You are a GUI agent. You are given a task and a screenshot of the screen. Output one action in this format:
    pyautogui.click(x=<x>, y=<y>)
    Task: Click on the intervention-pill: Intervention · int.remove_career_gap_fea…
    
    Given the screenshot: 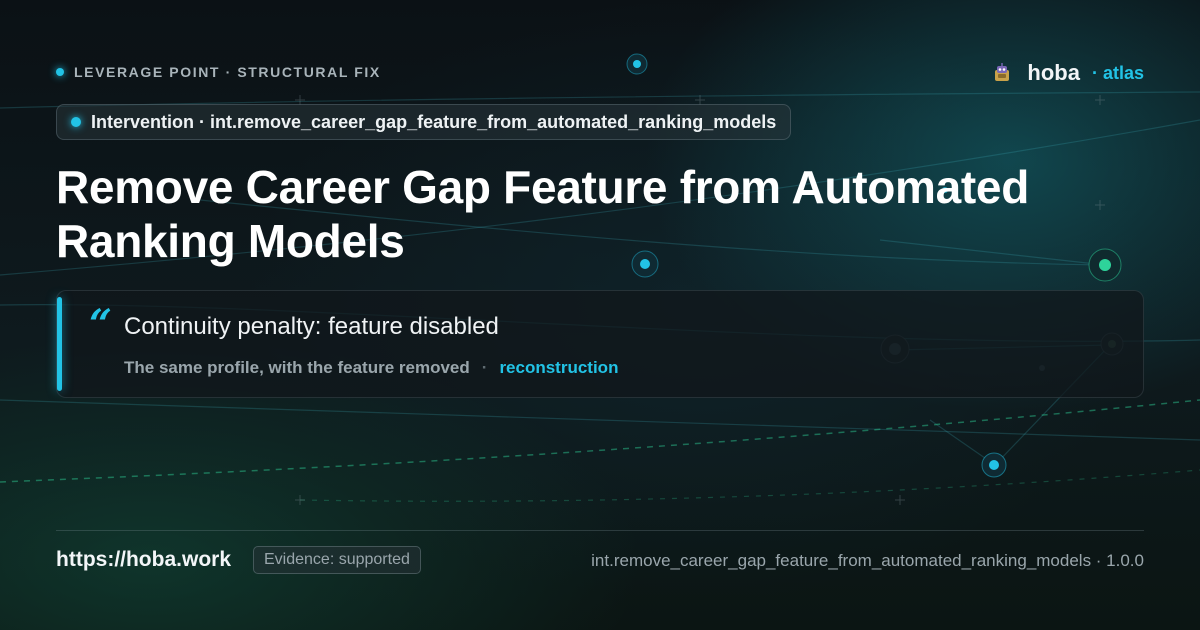 What is the action you would take?
    pyautogui.click(x=424, y=122)
    